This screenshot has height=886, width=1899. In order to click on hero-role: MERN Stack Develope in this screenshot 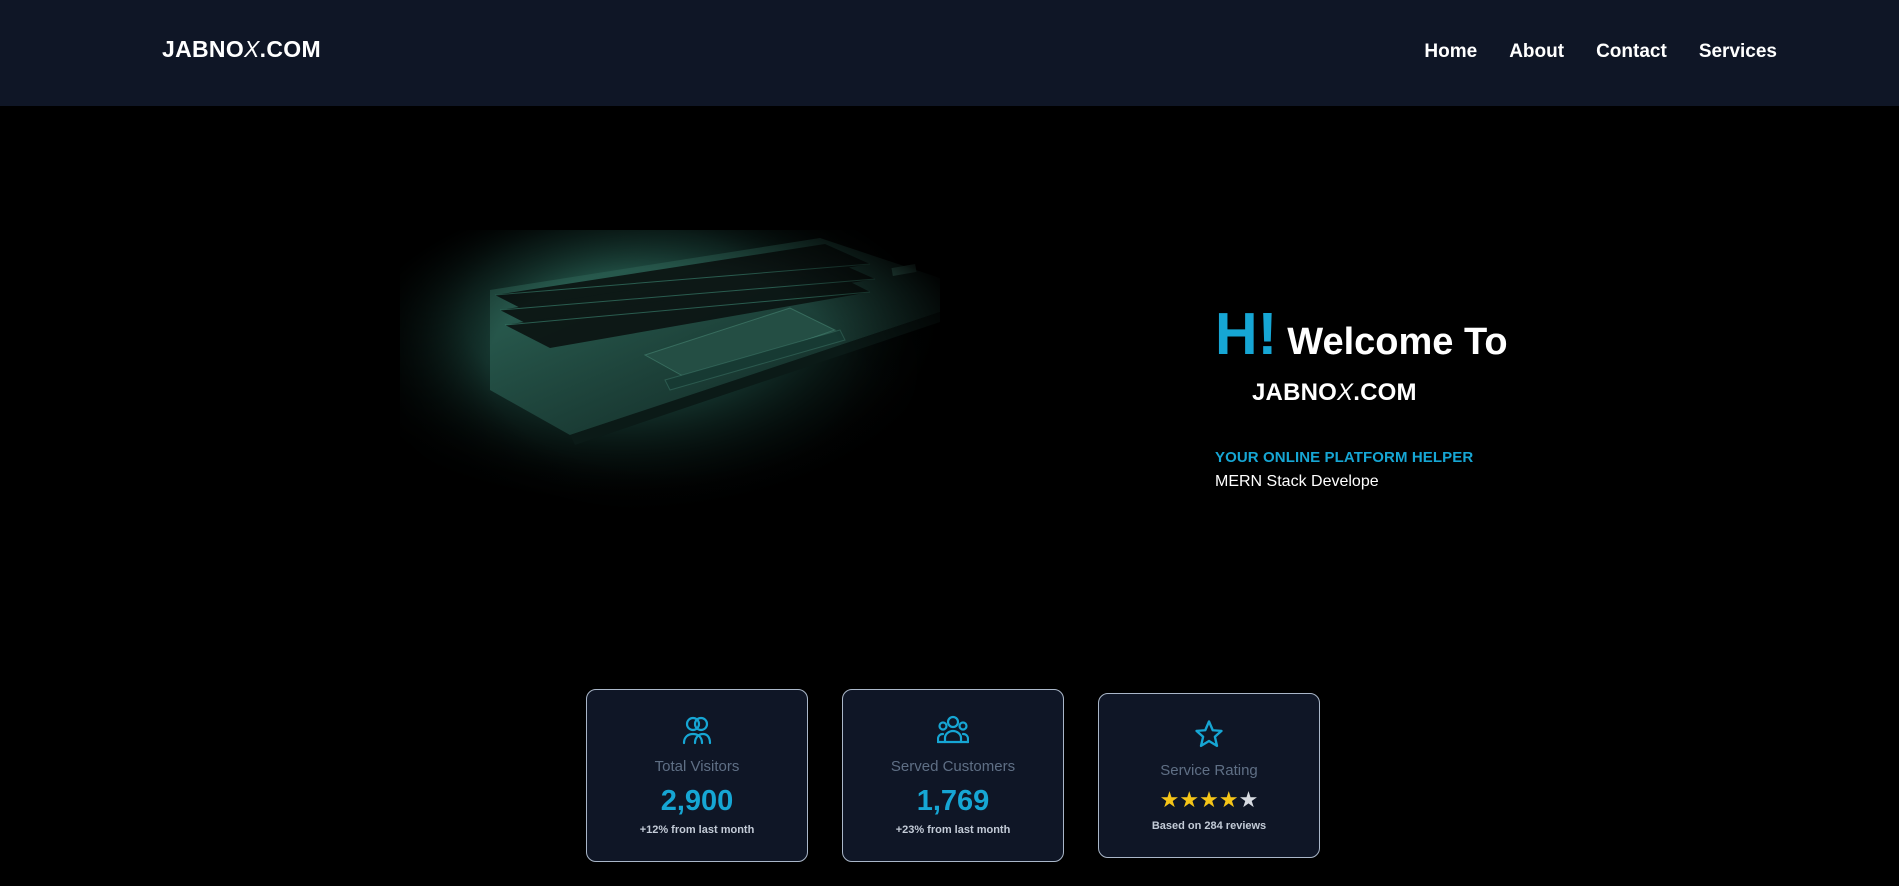, I will do `click(1297, 481)`.